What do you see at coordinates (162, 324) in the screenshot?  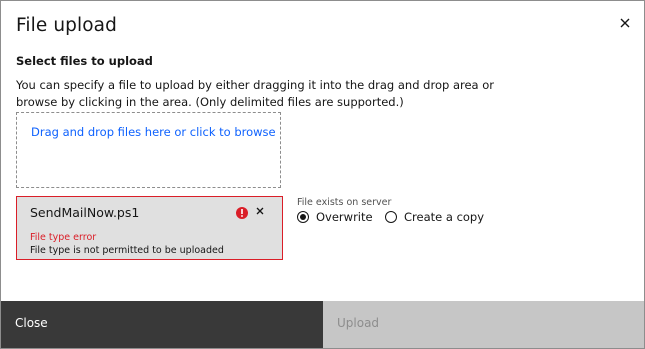 I see `close-button: Close` at bounding box center [162, 324].